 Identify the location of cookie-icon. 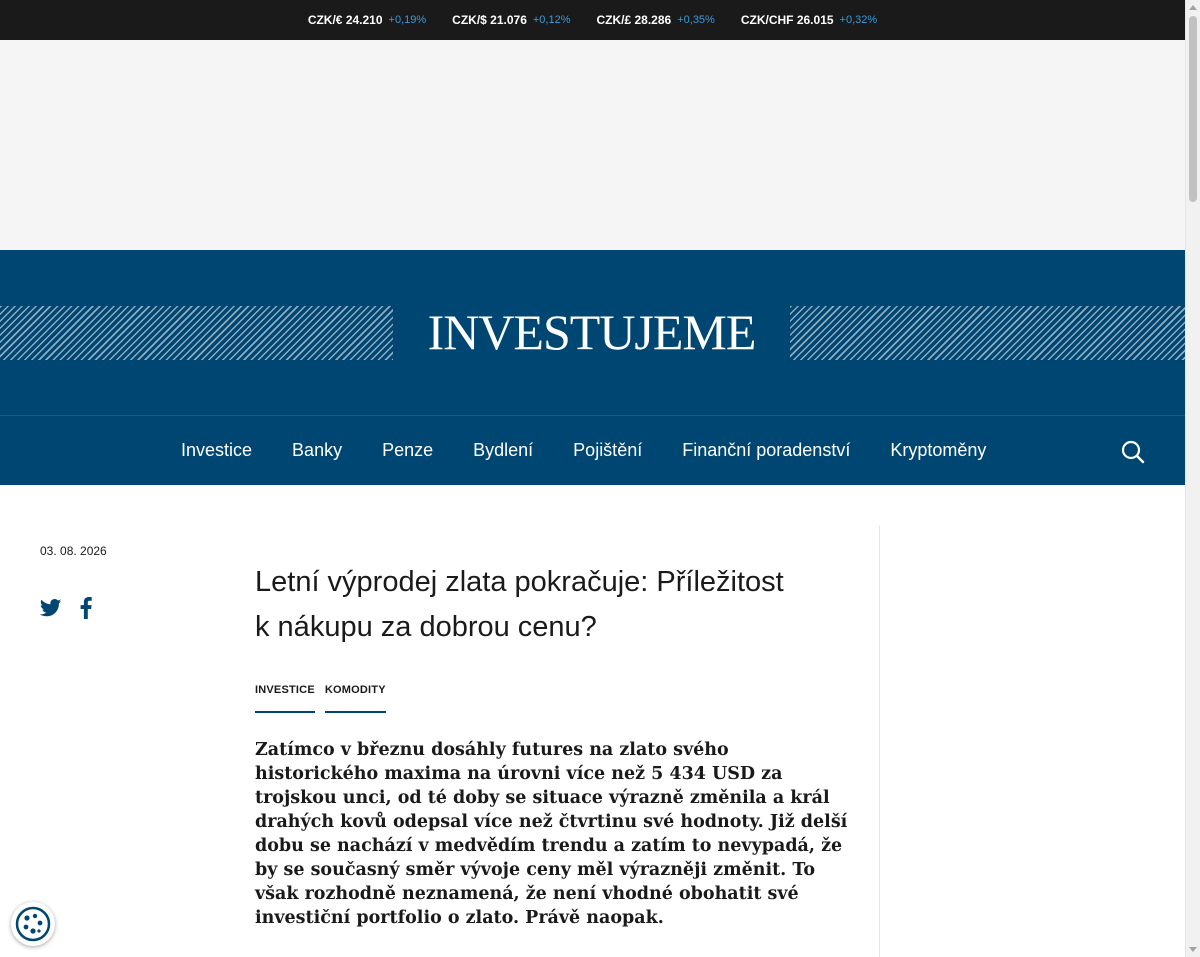
(33, 924).